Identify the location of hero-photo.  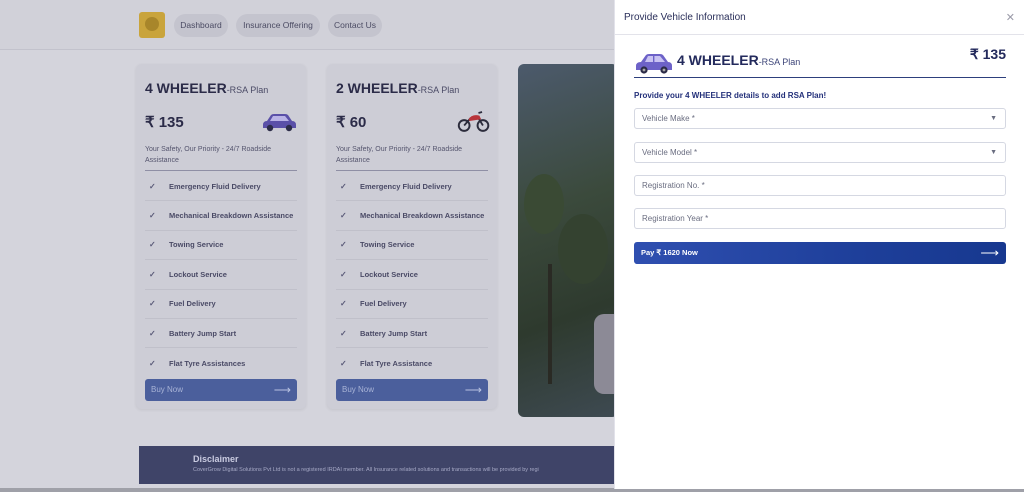
(568, 240).